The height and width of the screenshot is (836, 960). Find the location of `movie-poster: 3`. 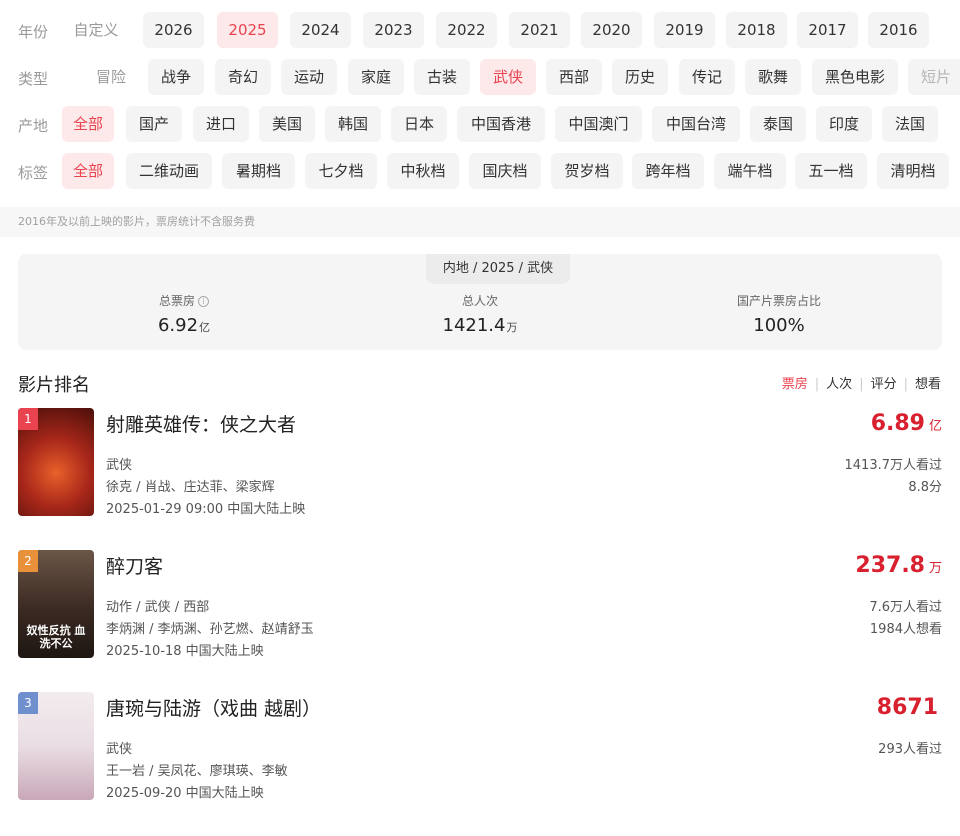

movie-poster: 3 is located at coordinates (56, 746).